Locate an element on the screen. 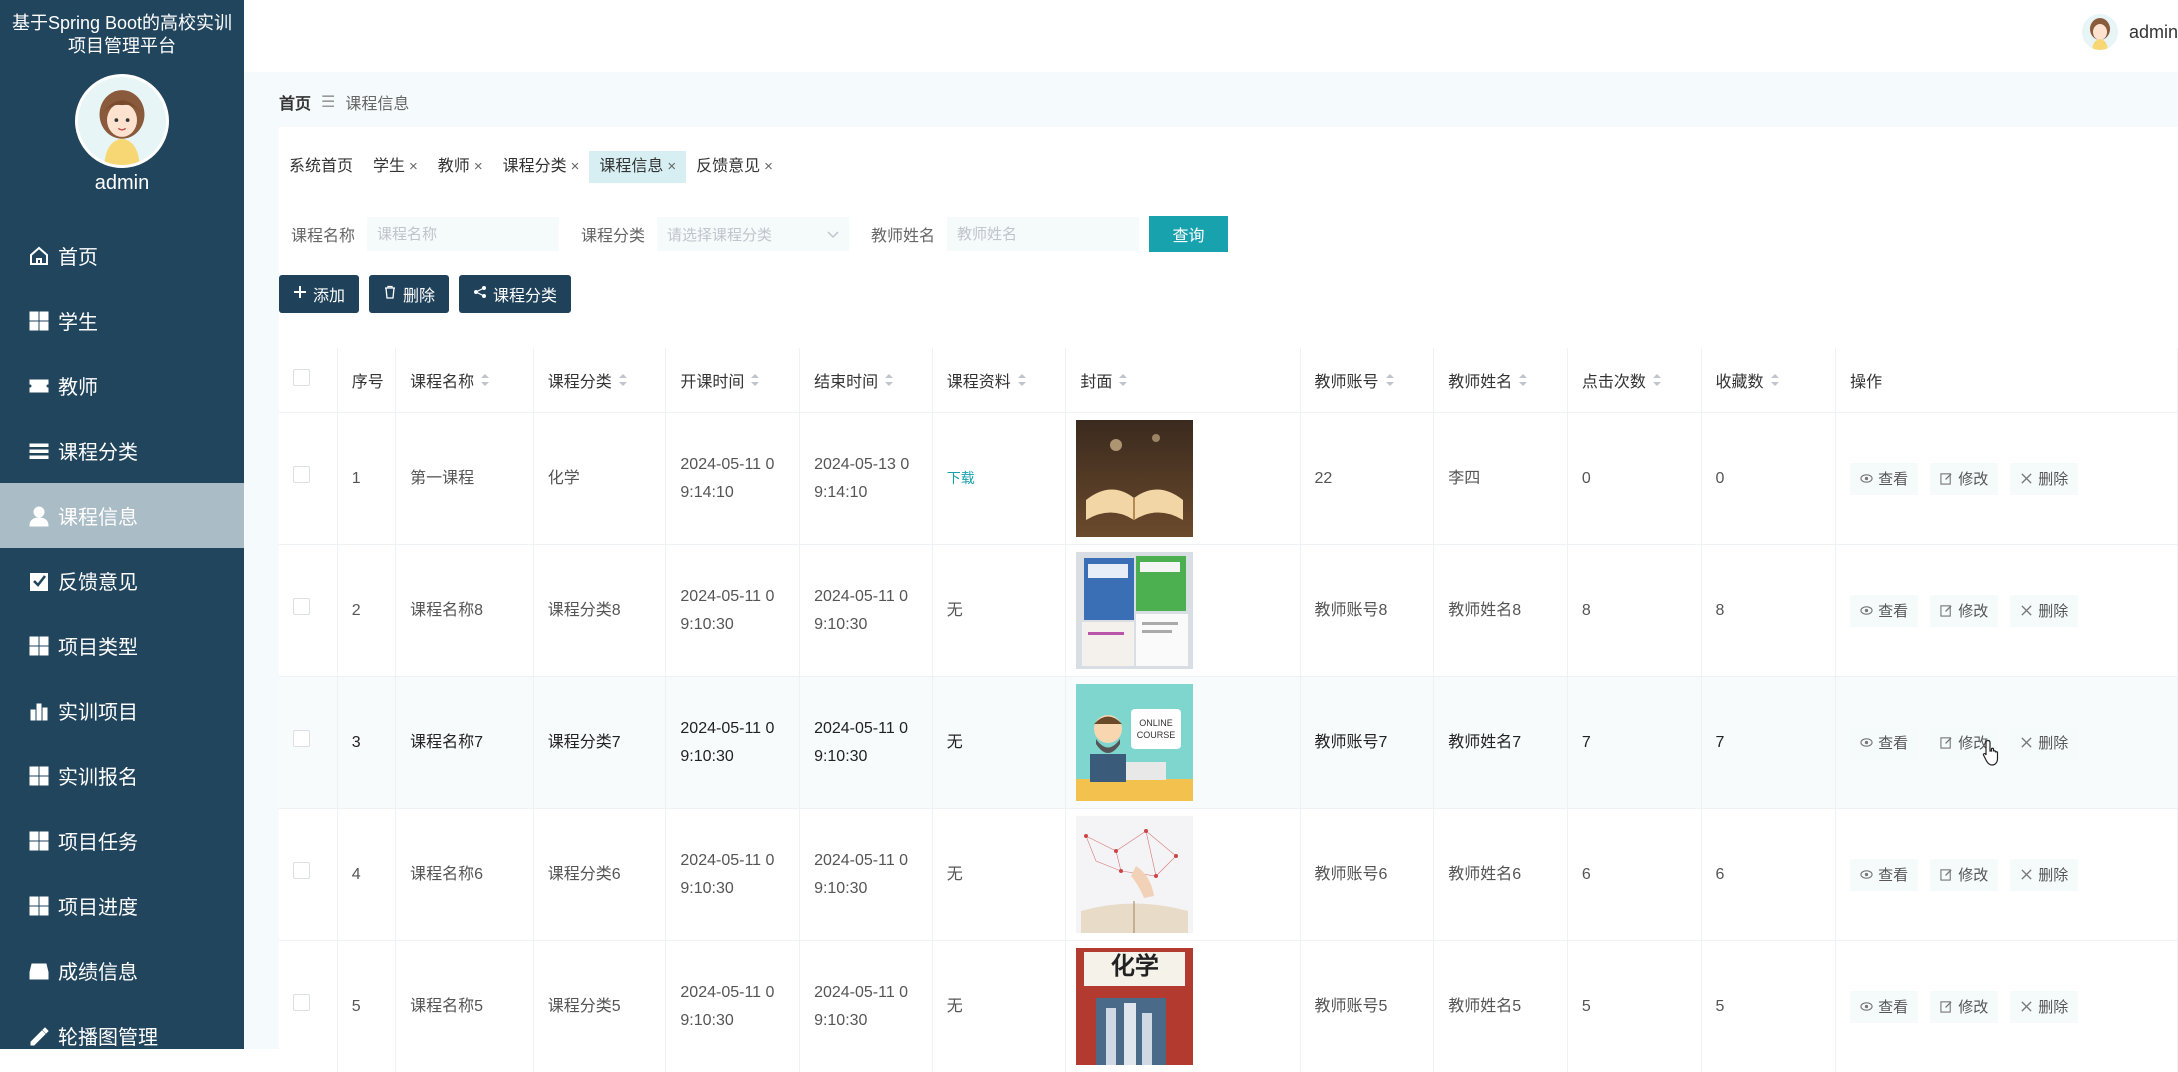 The height and width of the screenshot is (1072, 2178). end-time-line2: 9:14:10 is located at coordinates (873, 493).